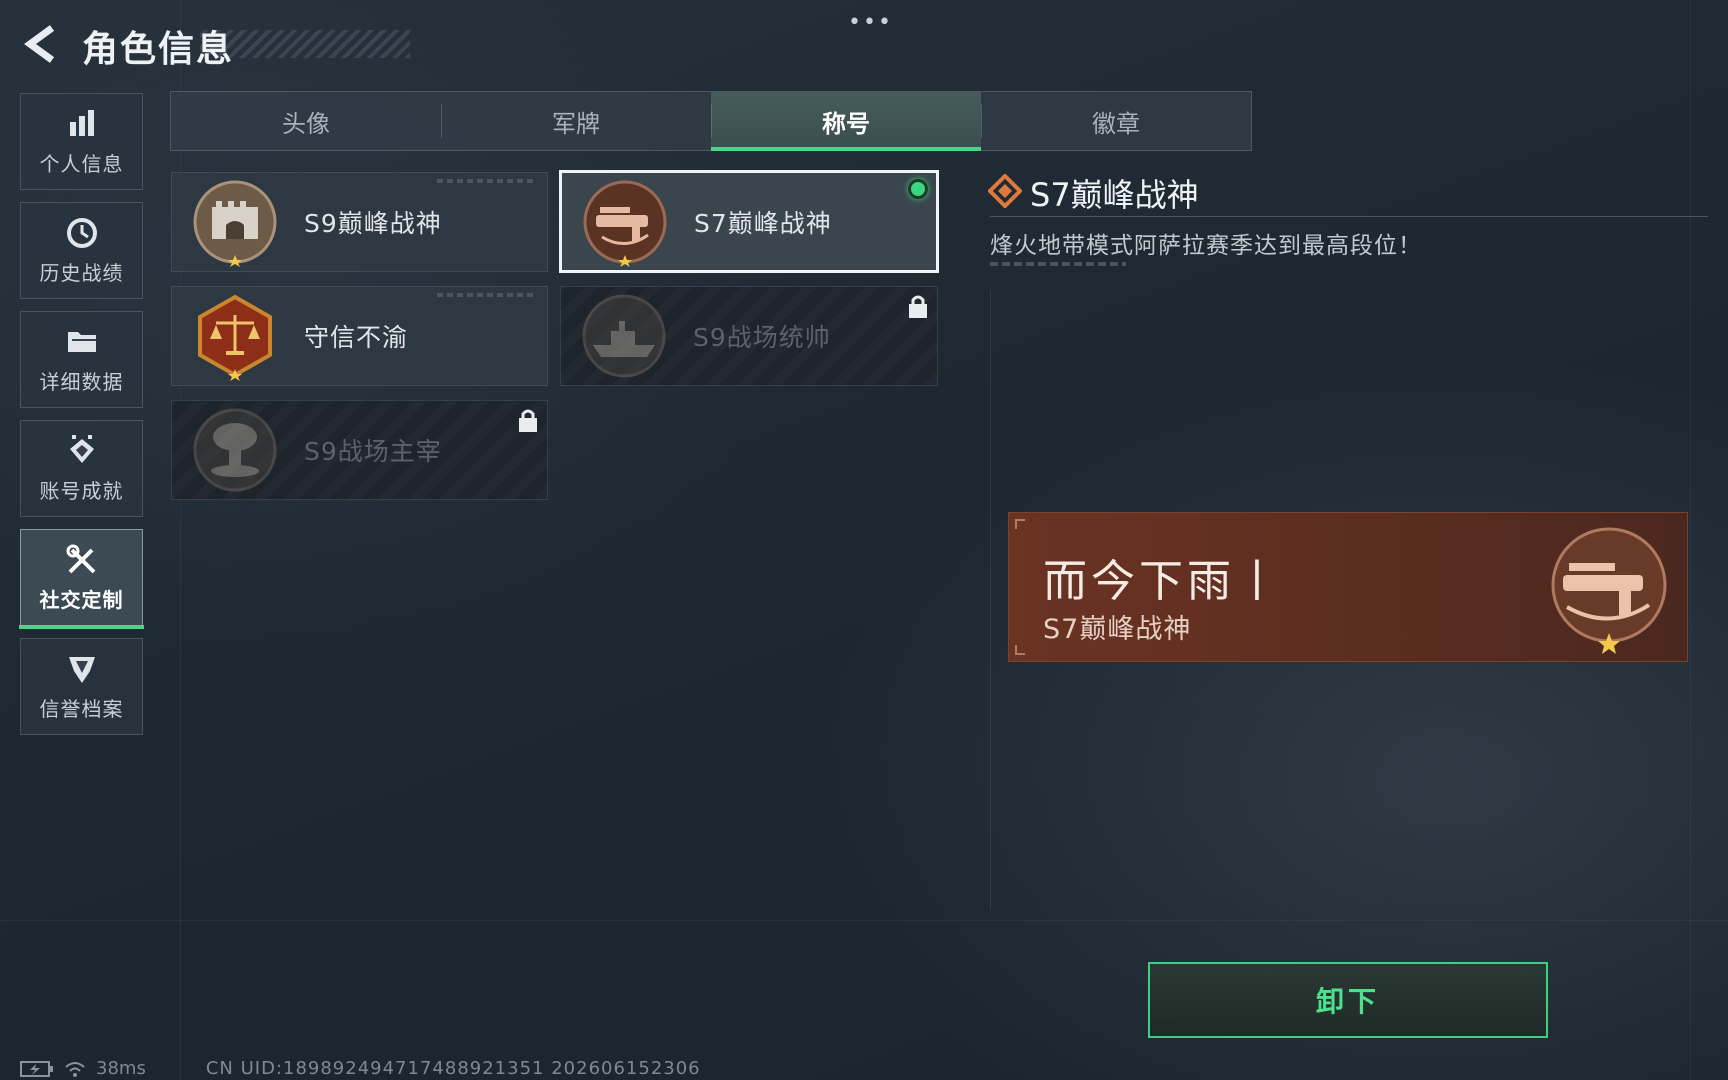 Image resolution: width=1728 pixels, height=1080 pixels. What do you see at coordinates (624, 336) in the screenshot?
I see `warship-emblem-icon` at bounding box center [624, 336].